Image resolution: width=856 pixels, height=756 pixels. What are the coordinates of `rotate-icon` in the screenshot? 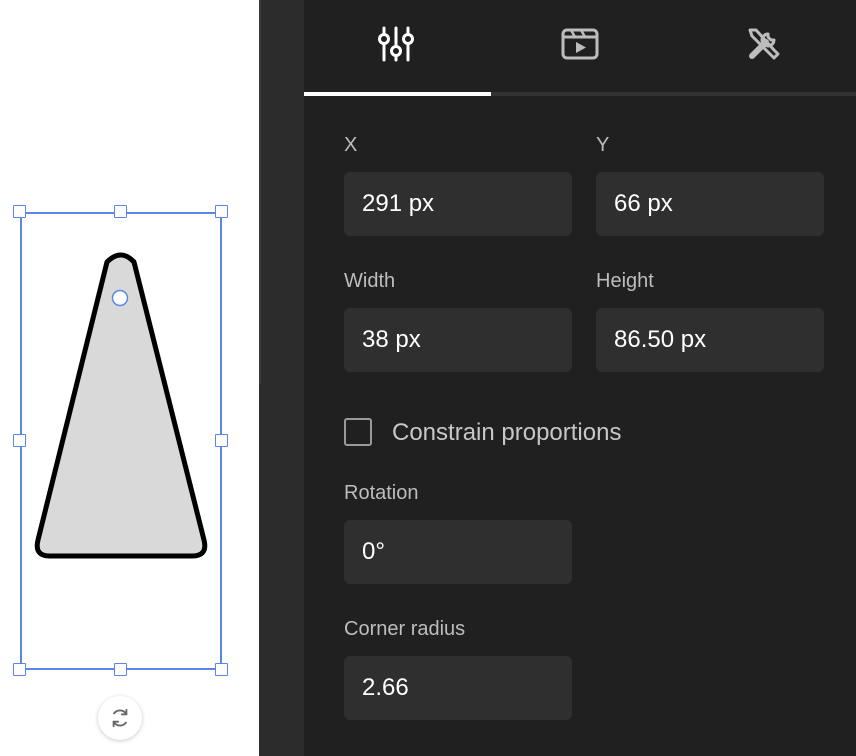 It's located at (120, 718).